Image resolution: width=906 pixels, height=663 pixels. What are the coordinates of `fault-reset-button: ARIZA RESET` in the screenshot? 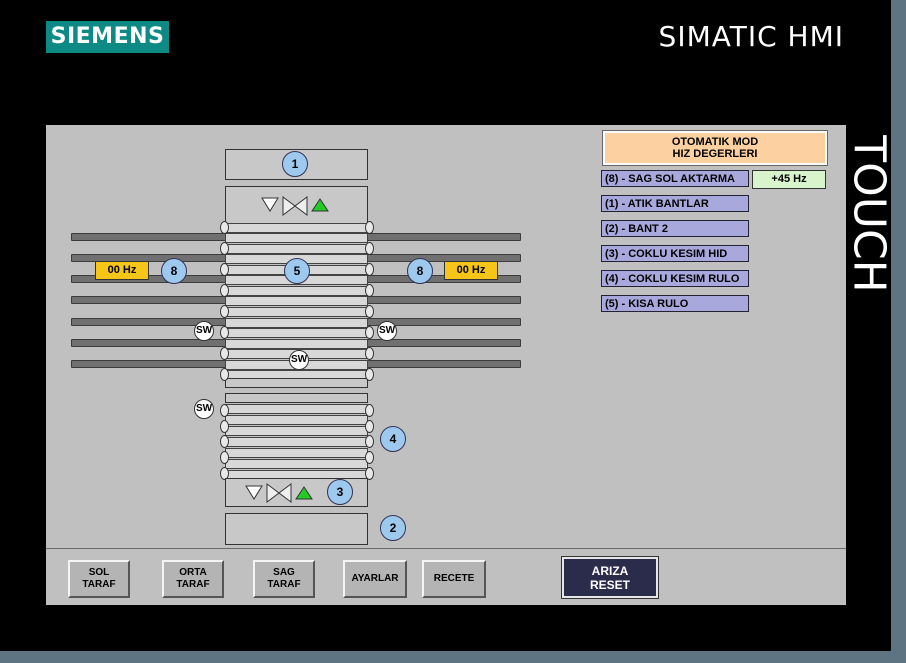 It's located at (610, 577).